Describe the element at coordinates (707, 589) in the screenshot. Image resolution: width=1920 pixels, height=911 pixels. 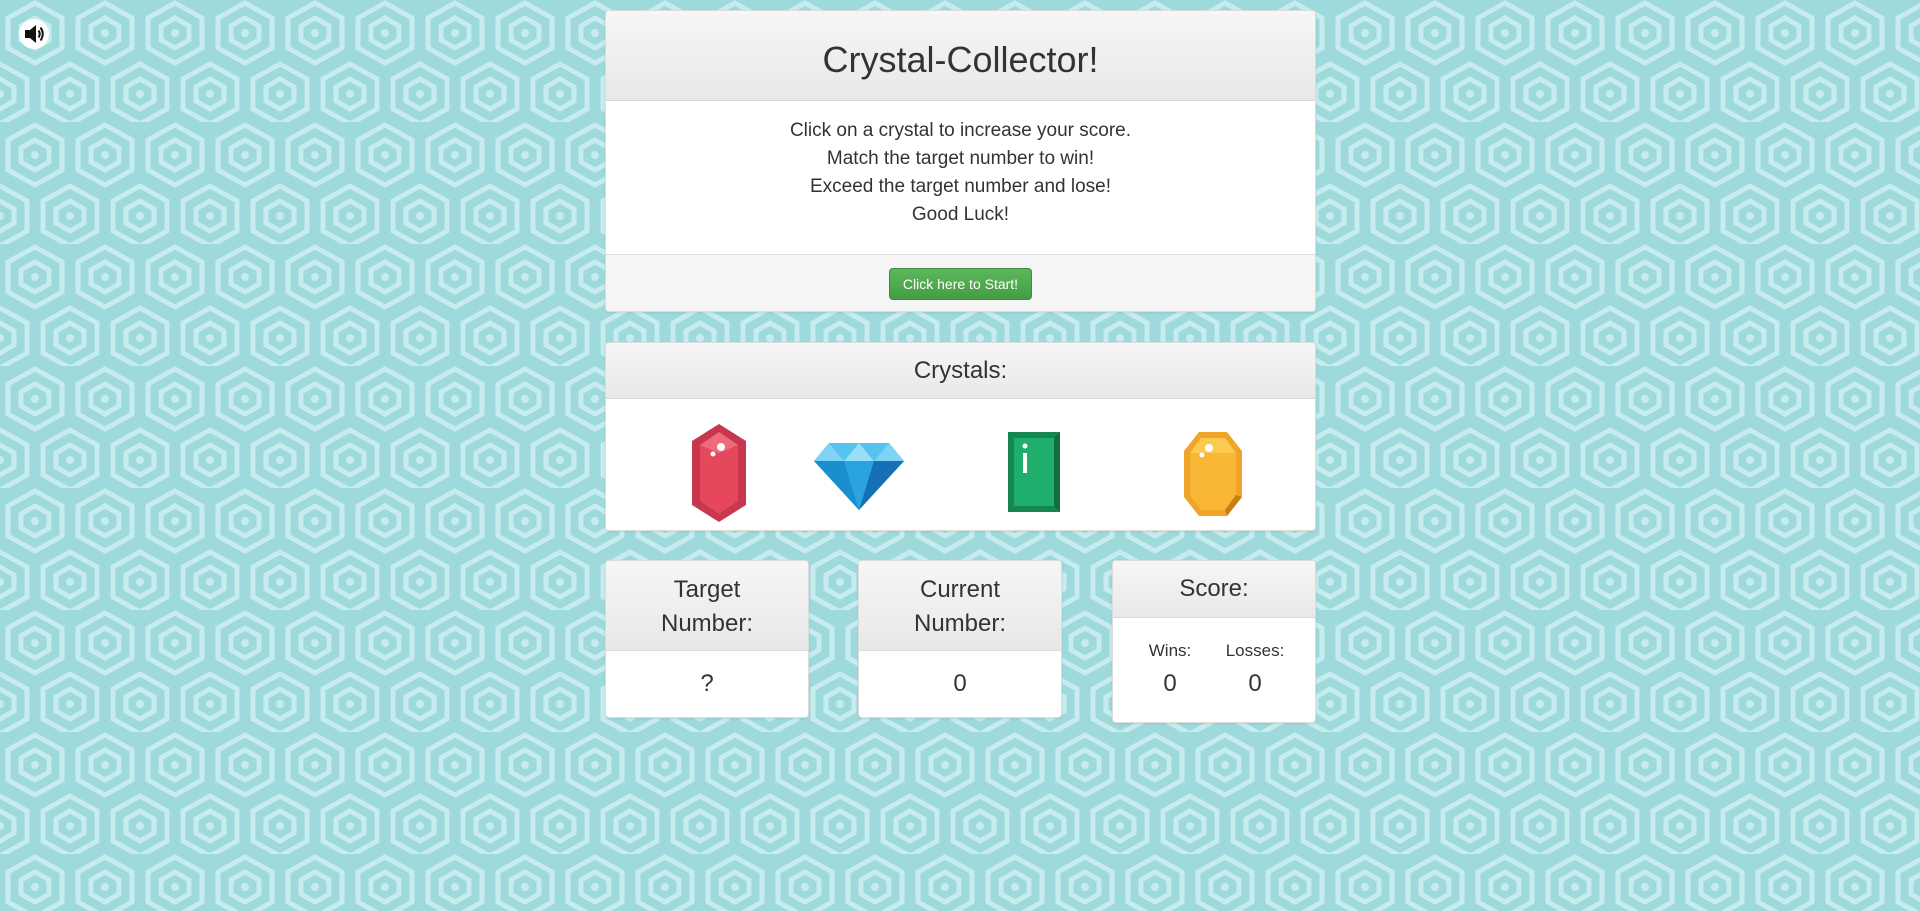
I see `target-heading-line: Target` at that location.